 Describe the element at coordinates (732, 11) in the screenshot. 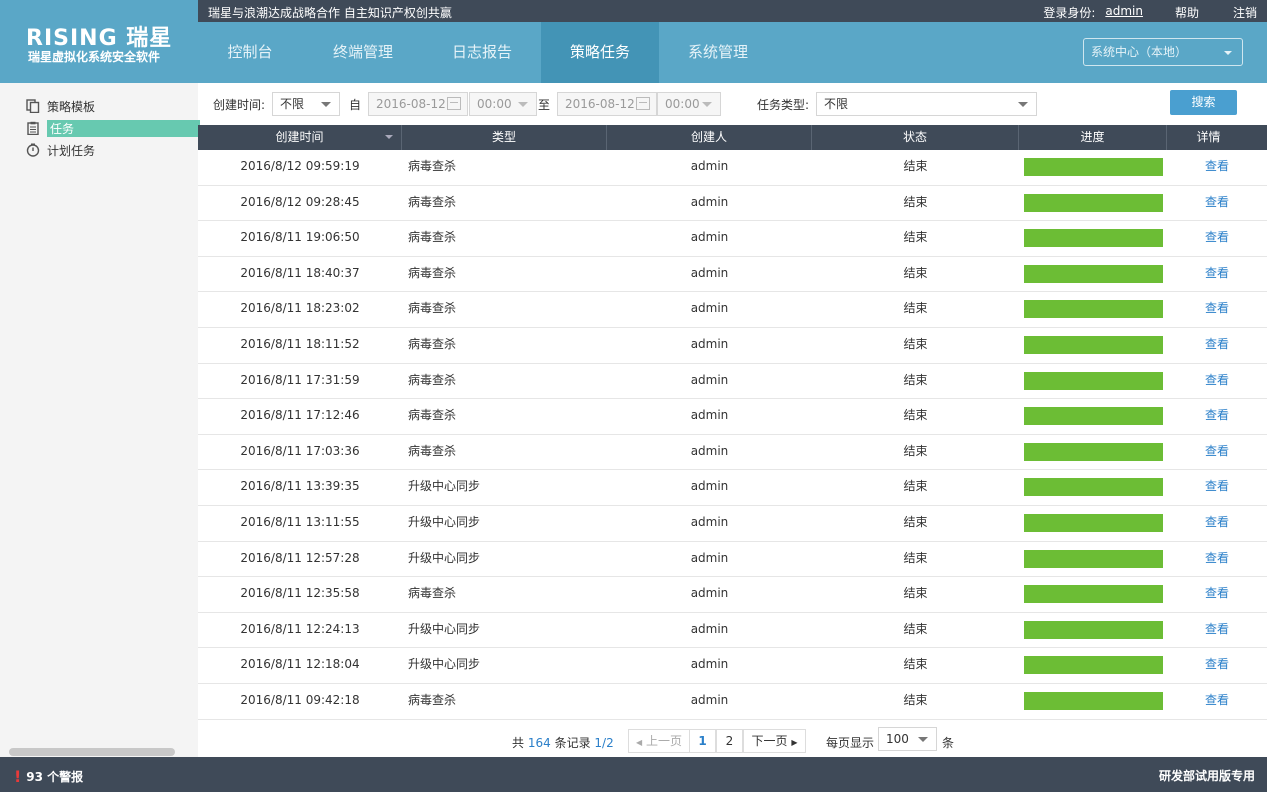

I see `top-info-bar: 瑞星与浪潮达成战略合作 自主知识产权创共赢 登录身份: admin 帮助 注销` at that location.